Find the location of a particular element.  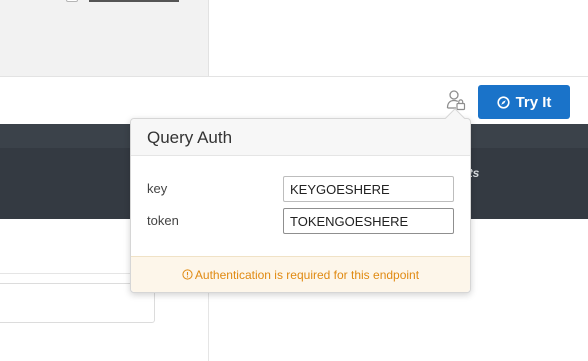

auth-row-key: key KEYGOESHERE is located at coordinates (300, 189).